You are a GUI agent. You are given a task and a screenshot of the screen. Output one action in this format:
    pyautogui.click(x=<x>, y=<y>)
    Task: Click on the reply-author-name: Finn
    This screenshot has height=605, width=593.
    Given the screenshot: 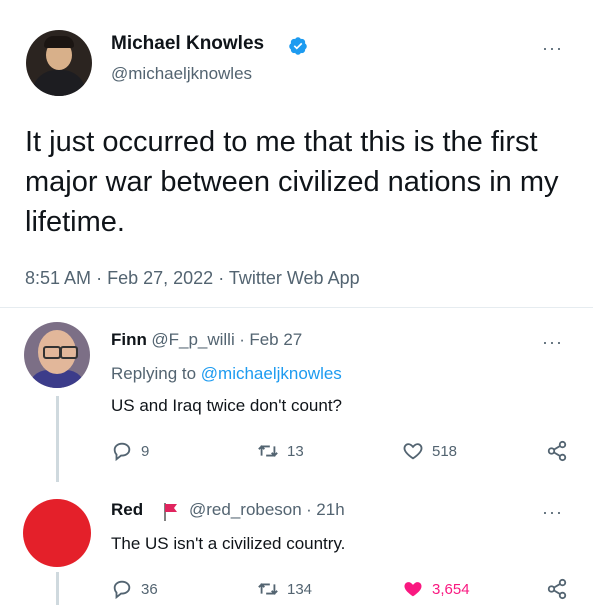 What is the action you would take?
    pyautogui.click(x=129, y=339)
    